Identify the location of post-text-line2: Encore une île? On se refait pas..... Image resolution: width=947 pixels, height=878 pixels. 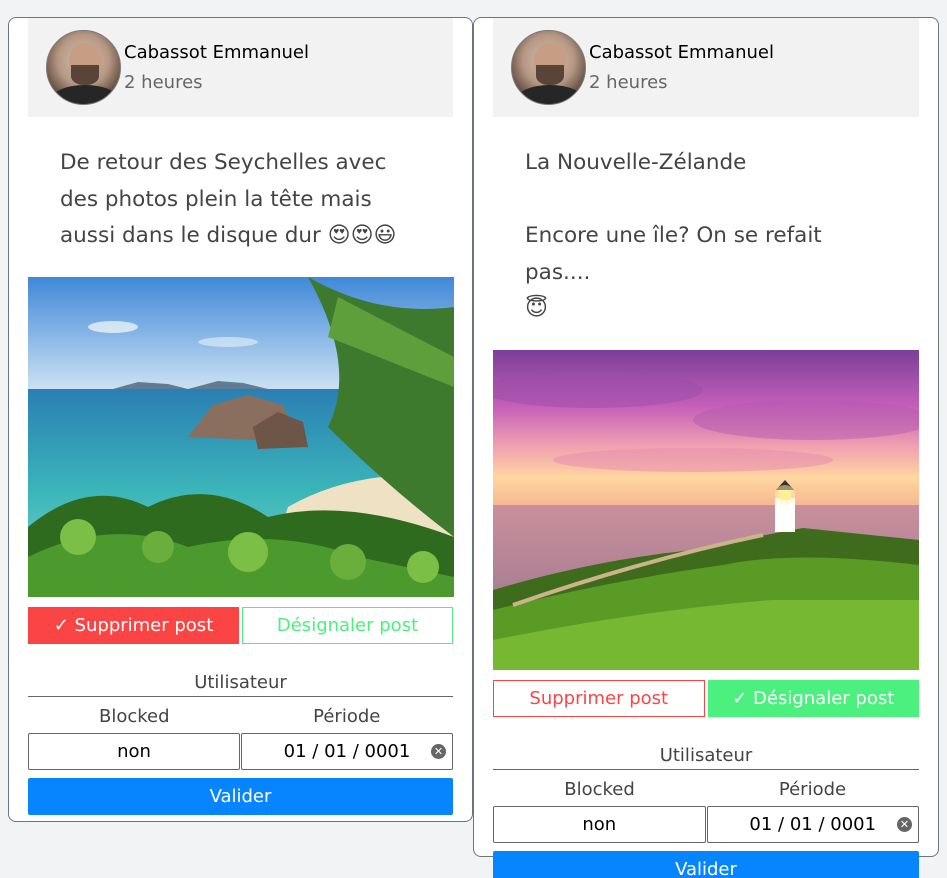
(673, 254).